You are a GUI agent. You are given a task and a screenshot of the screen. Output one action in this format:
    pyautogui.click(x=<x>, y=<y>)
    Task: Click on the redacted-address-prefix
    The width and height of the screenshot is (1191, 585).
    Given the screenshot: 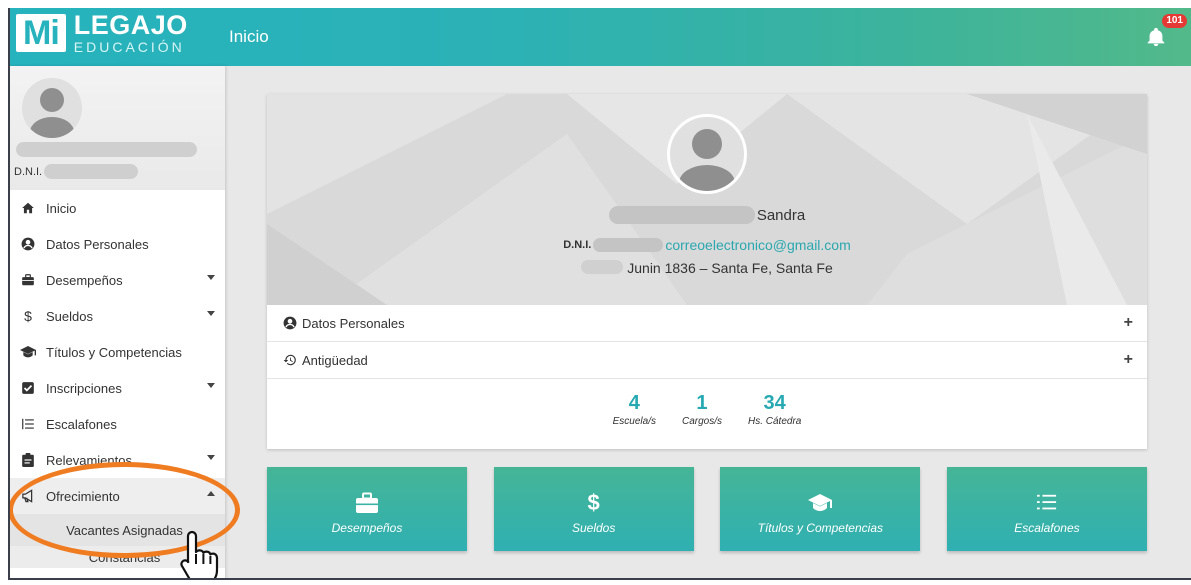 What is the action you would take?
    pyautogui.click(x=602, y=267)
    